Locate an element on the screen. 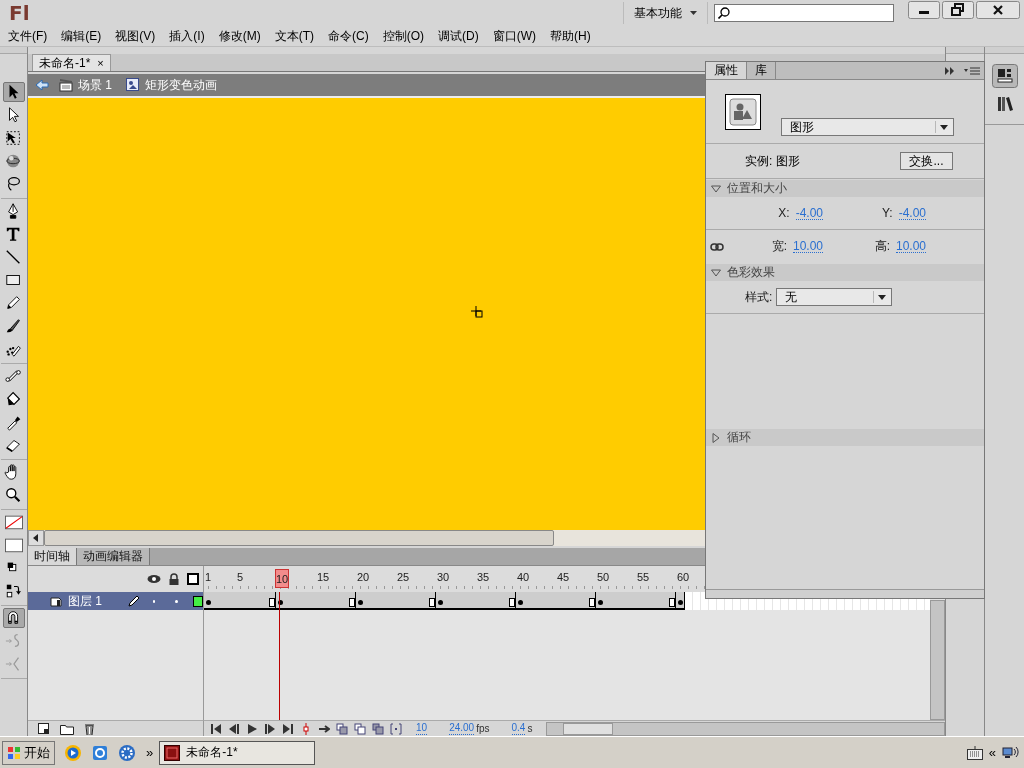 The image size is (1024, 768). field-label: 样式: is located at coordinates (759, 297).